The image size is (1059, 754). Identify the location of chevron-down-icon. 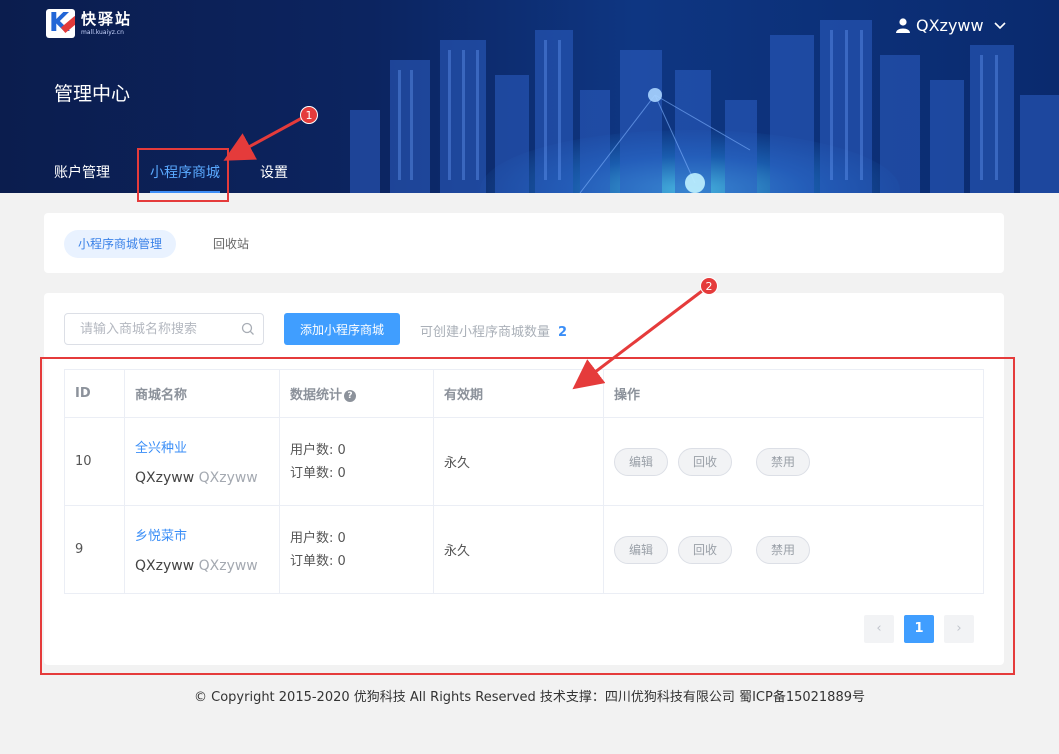
(1000, 25).